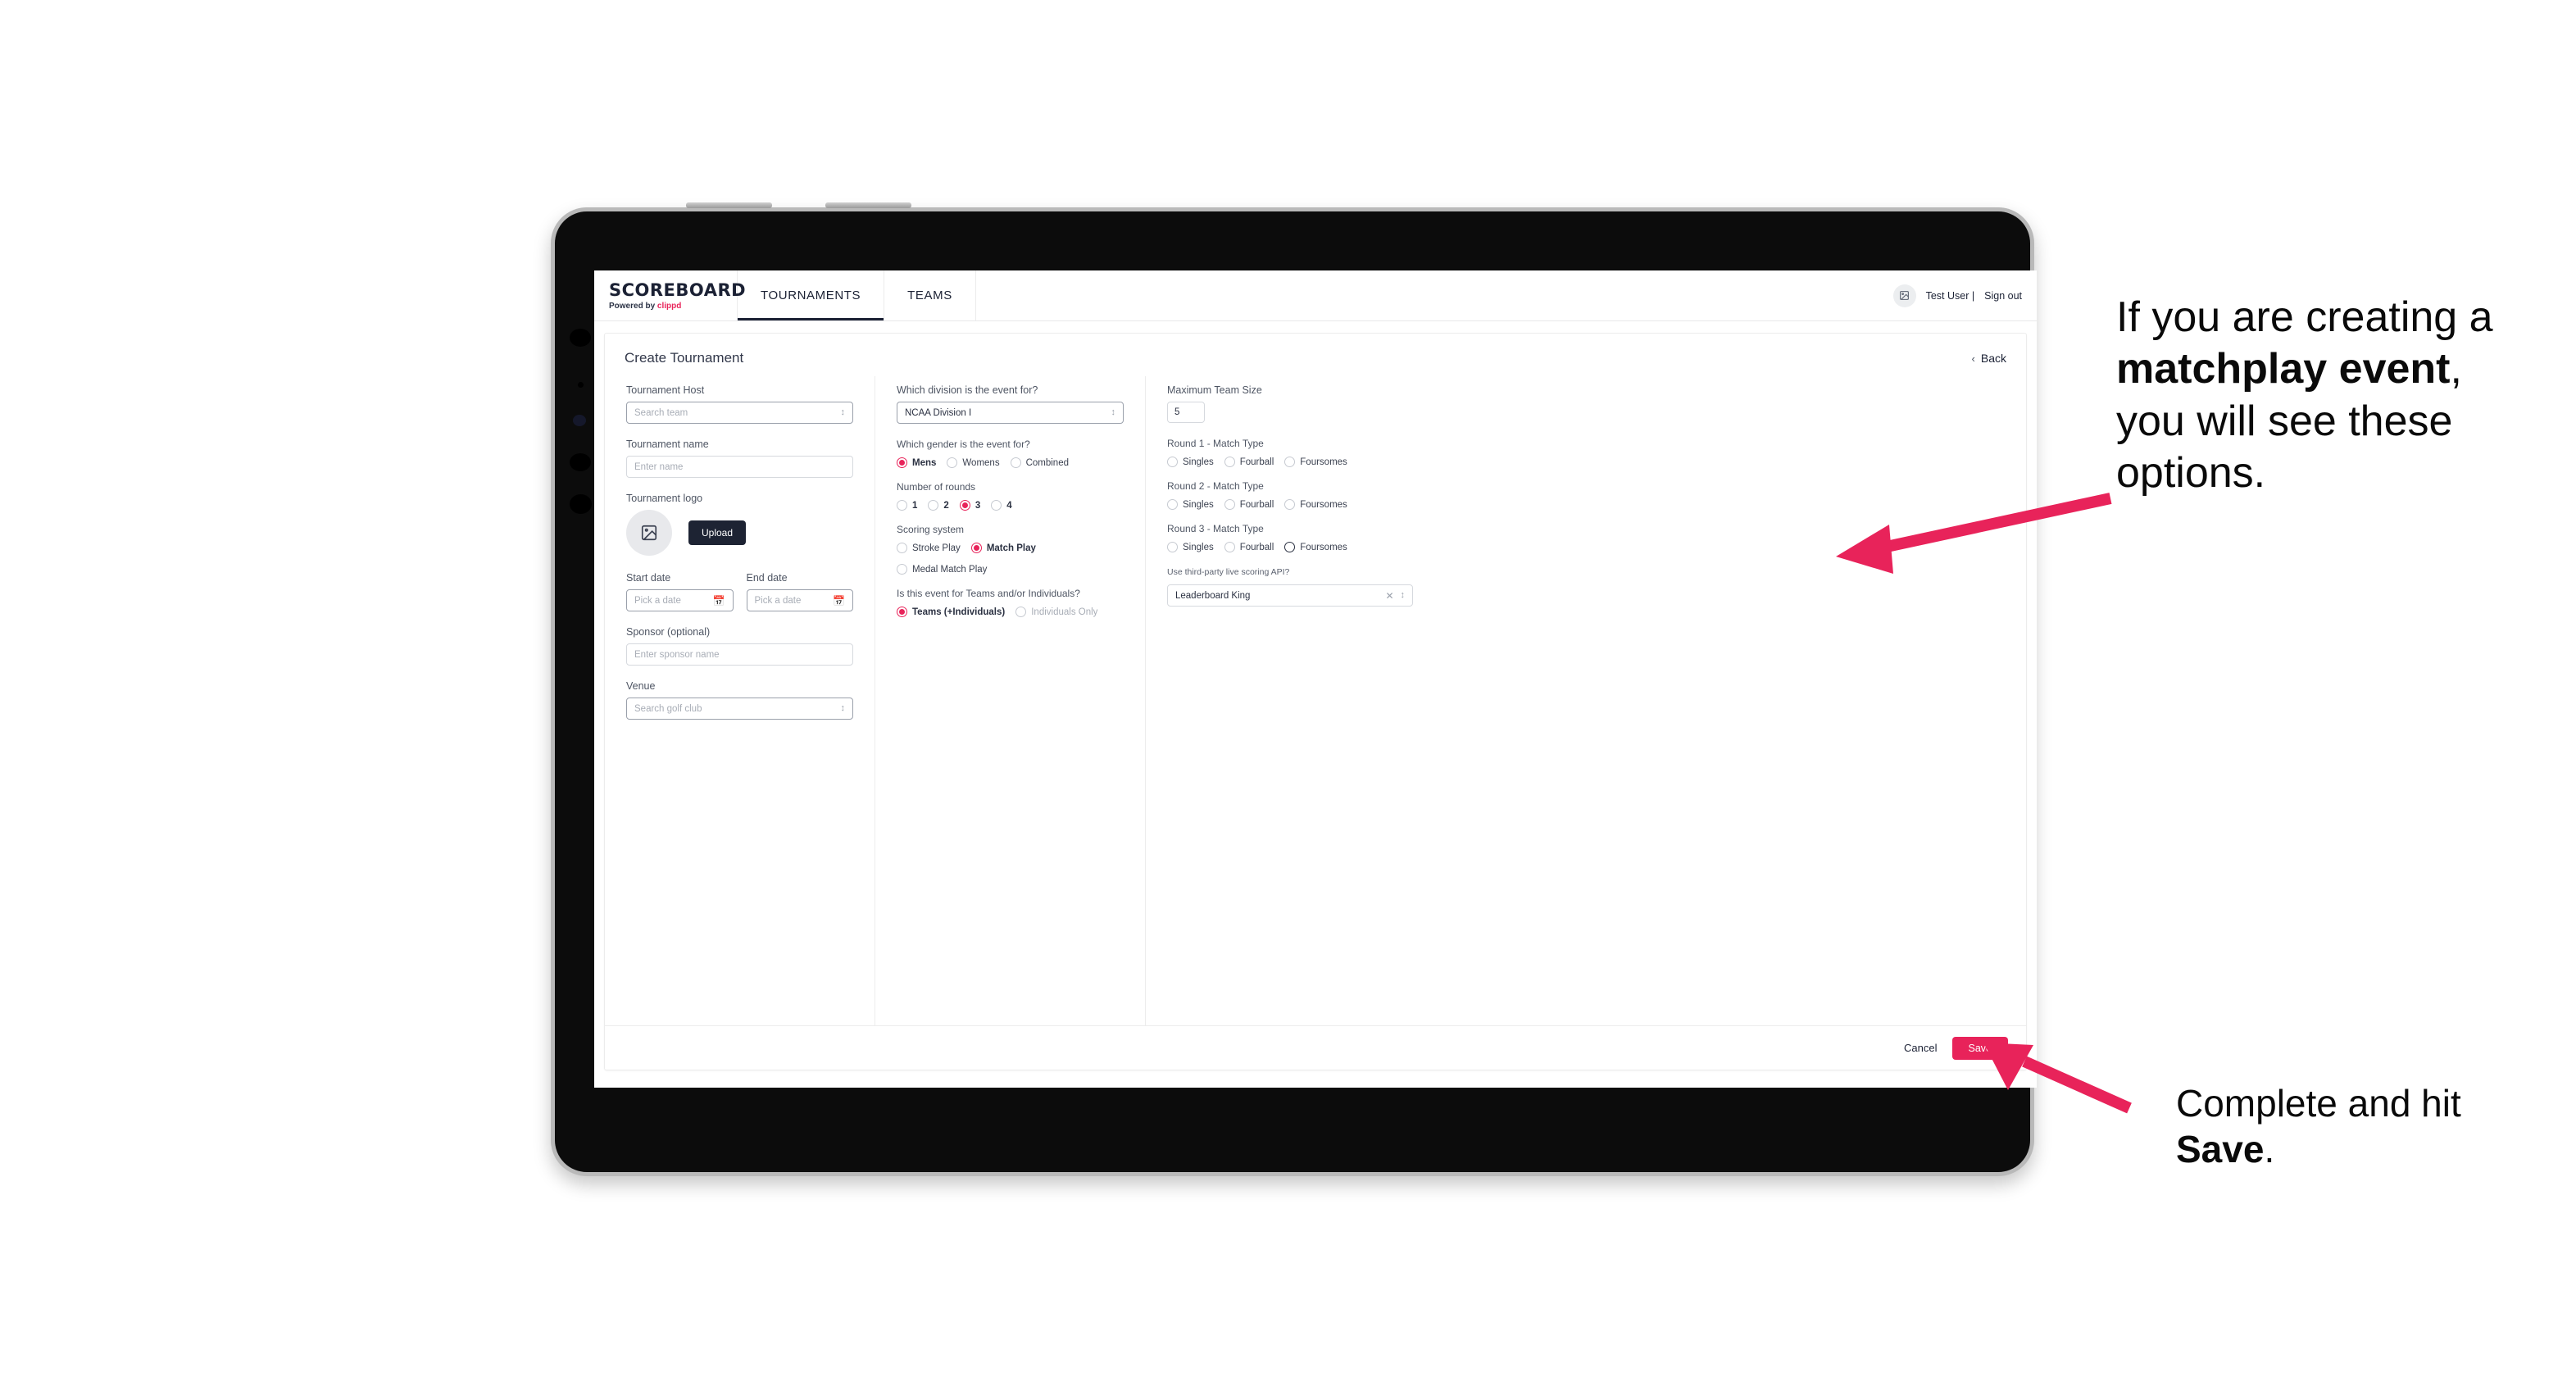  What do you see at coordinates (2283, 369) in the screenshot?
I see `annotation-top-bold1: matchplay event` at bounding box center [2283, 369].